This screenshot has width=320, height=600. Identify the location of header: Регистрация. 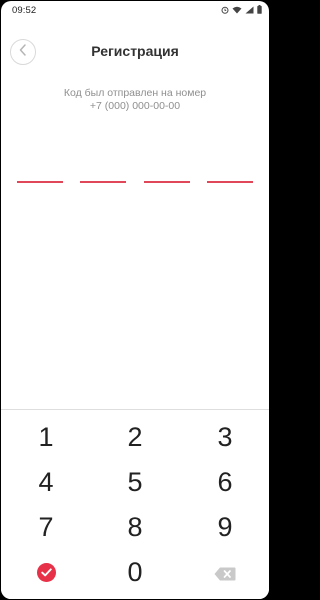
(135, 52).